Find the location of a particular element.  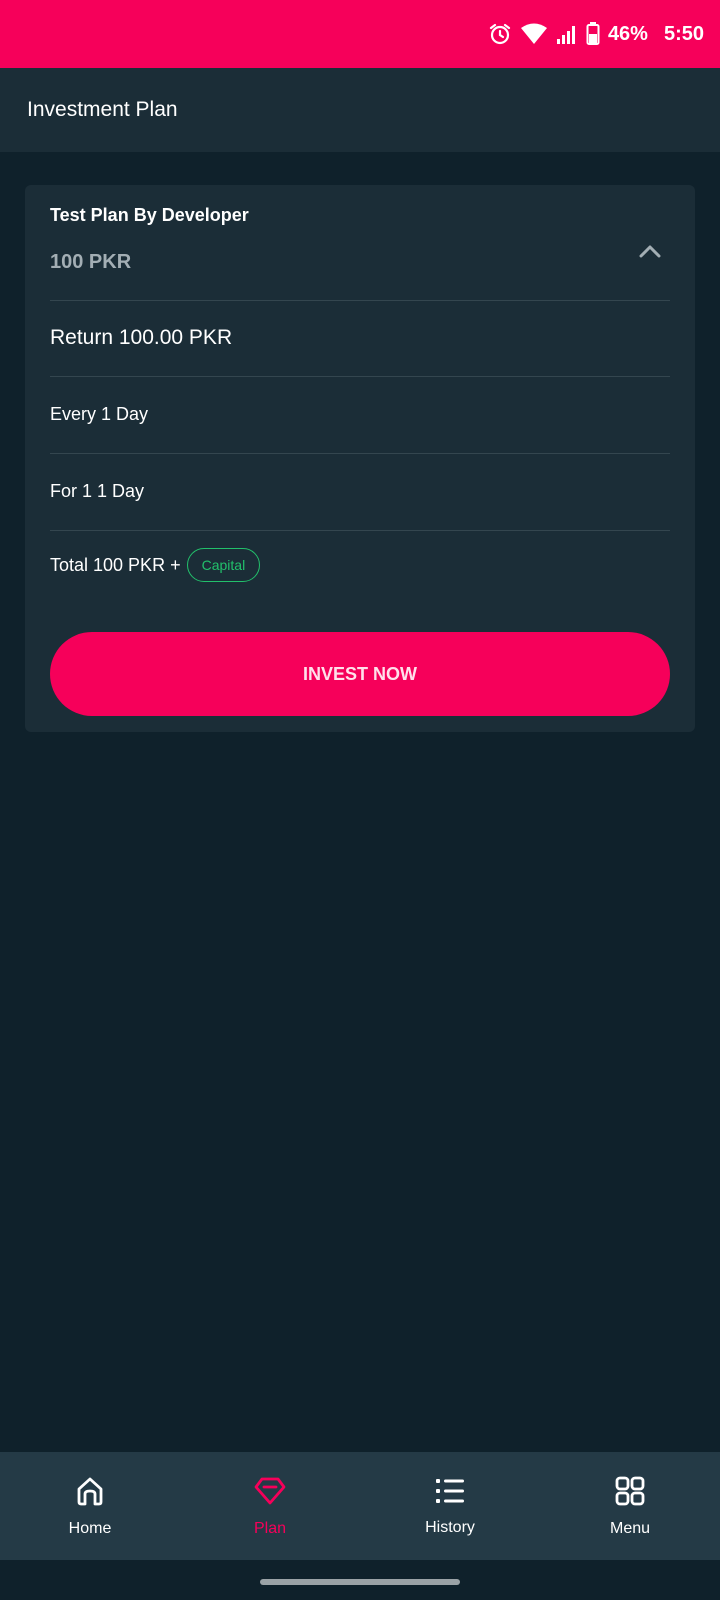

gesture-bar is located at coordinates (360, 1582).